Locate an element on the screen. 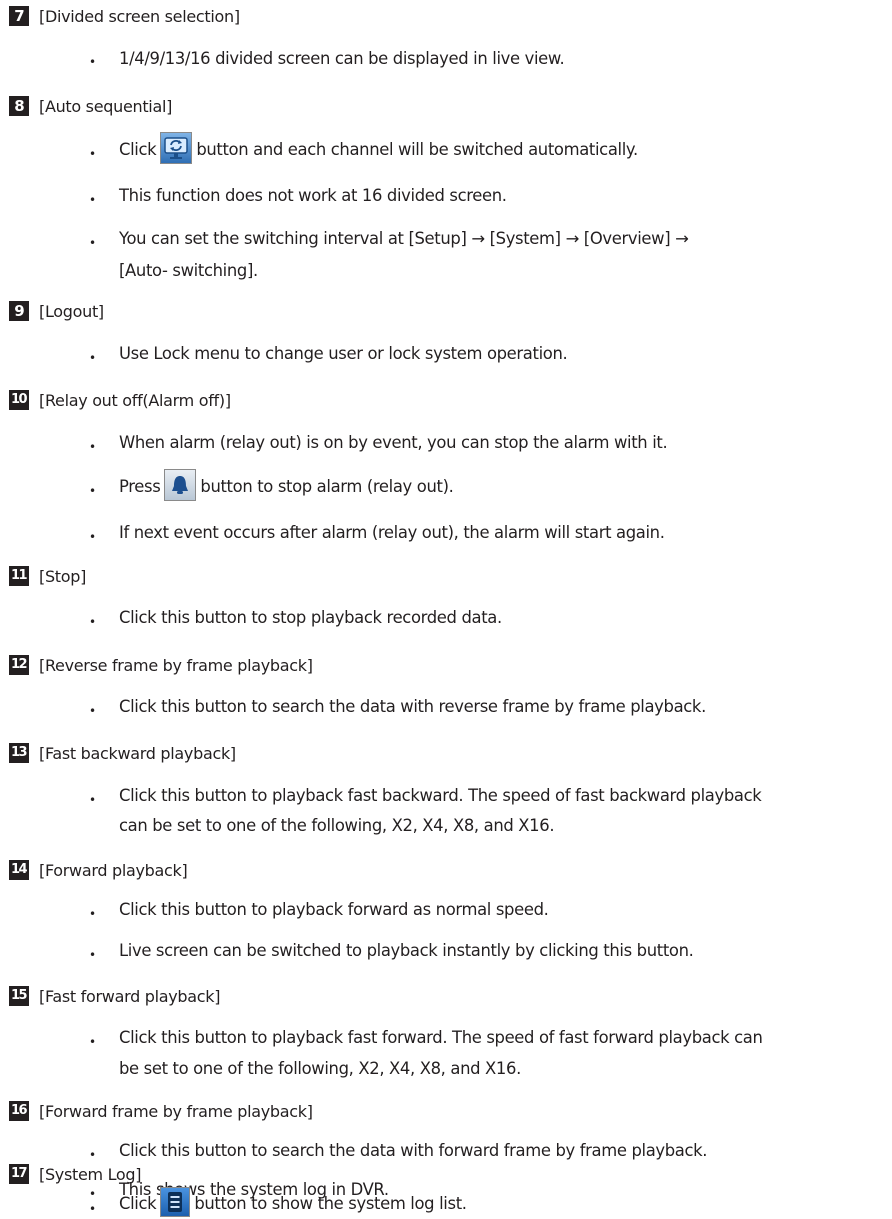  section-7-heading: 7 [Divided screen selection] is located at coordinates (124, 16).